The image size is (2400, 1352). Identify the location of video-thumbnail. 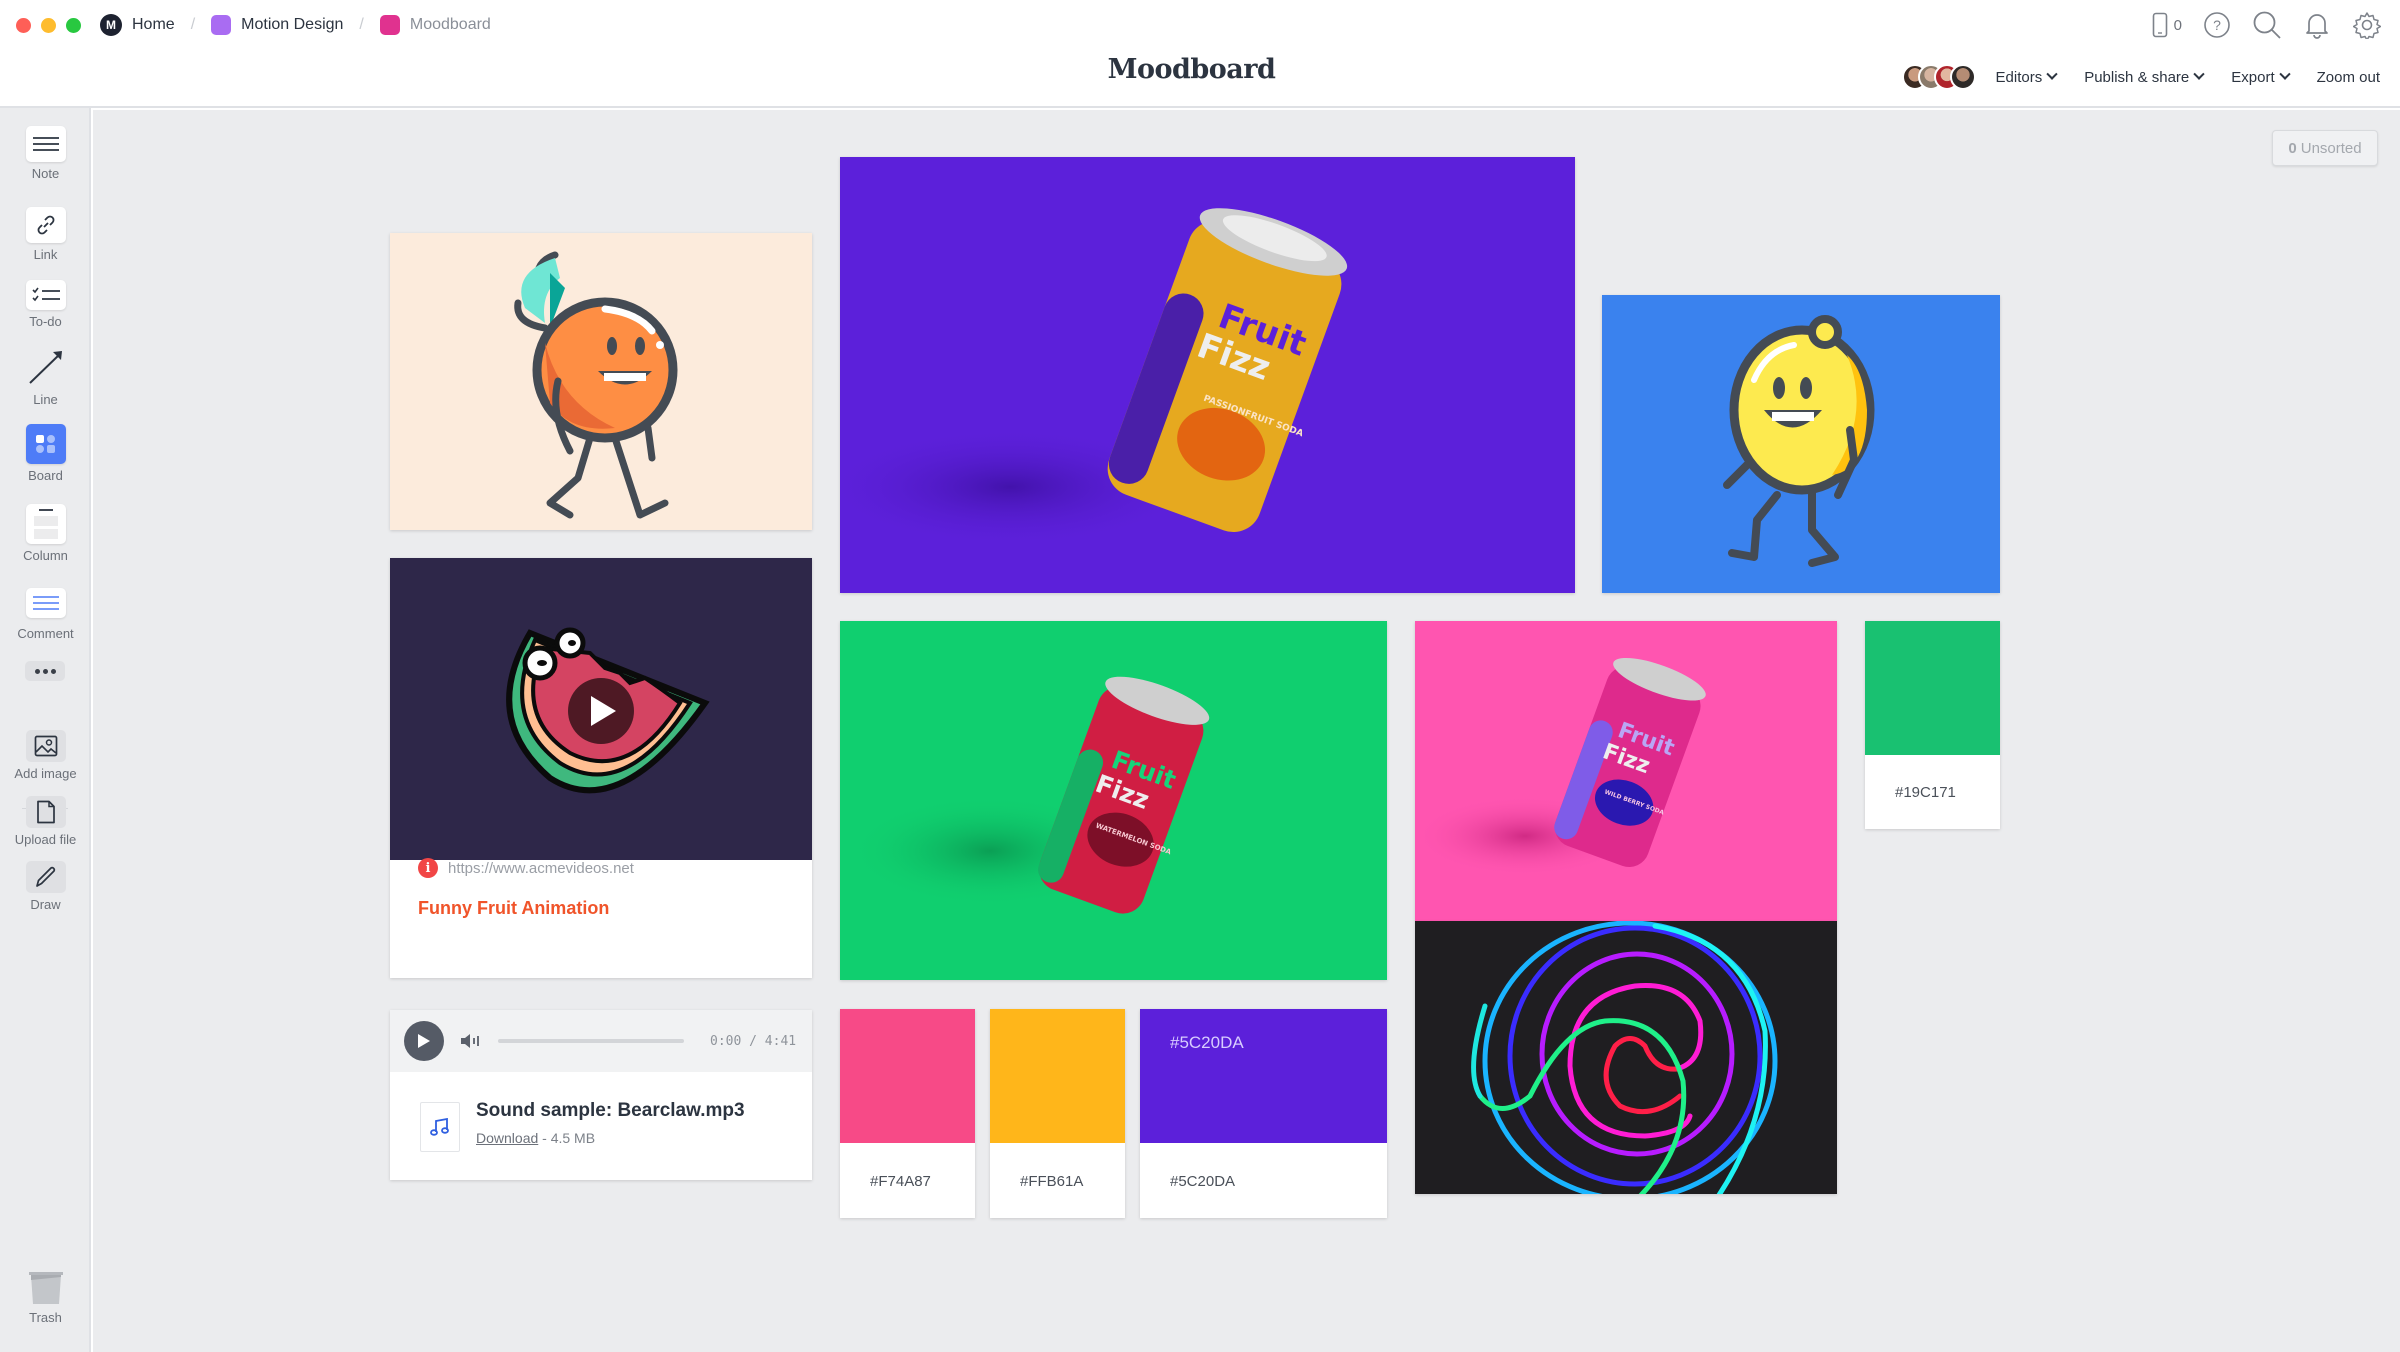
(601, 709).